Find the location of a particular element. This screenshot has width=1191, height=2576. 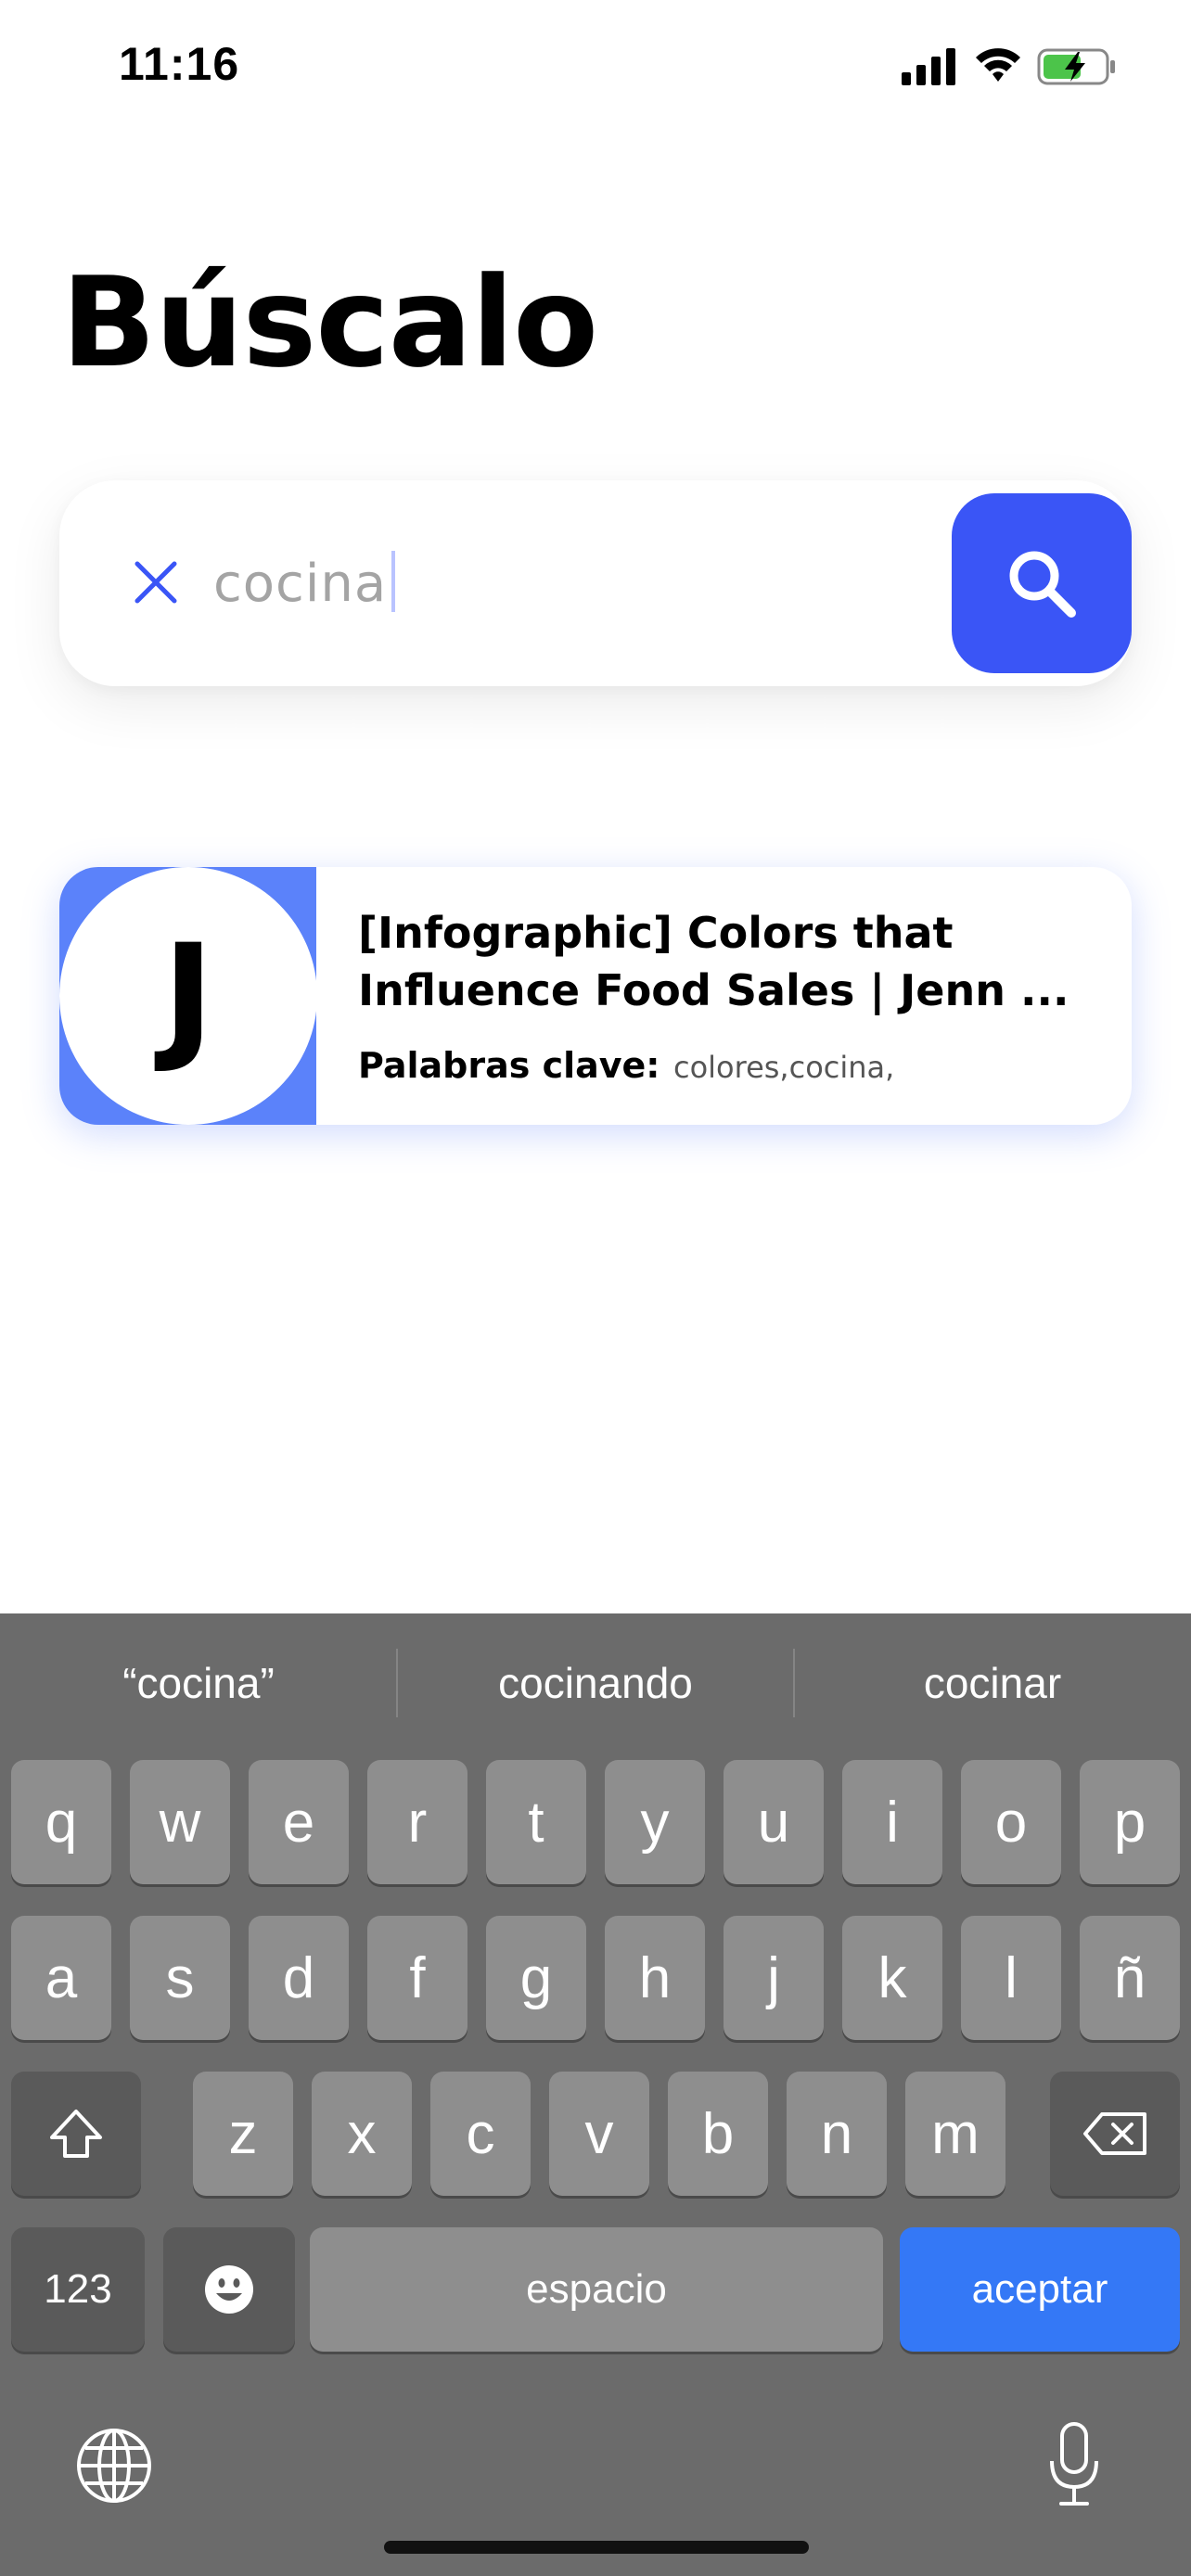

avatar-letter: J is located at coordinates (188, 996).